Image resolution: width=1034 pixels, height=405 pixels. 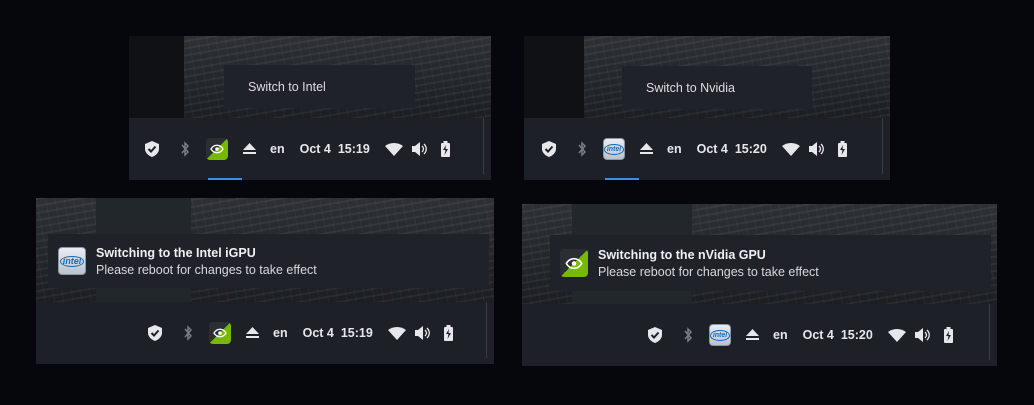 I want to click on panel-top-right: Switch to Nvidia intel en Oct 4 15:20, so click(x=707, y=108).